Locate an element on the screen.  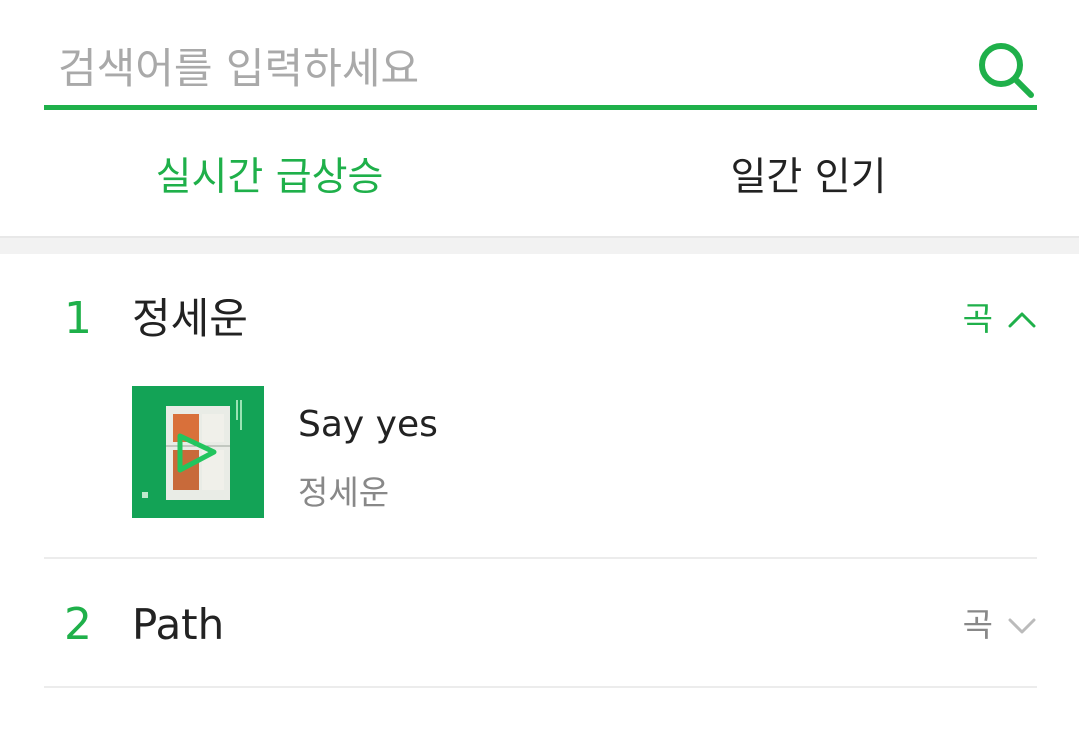
keyword-label: 정세운 is located at coordinates (190, 318).